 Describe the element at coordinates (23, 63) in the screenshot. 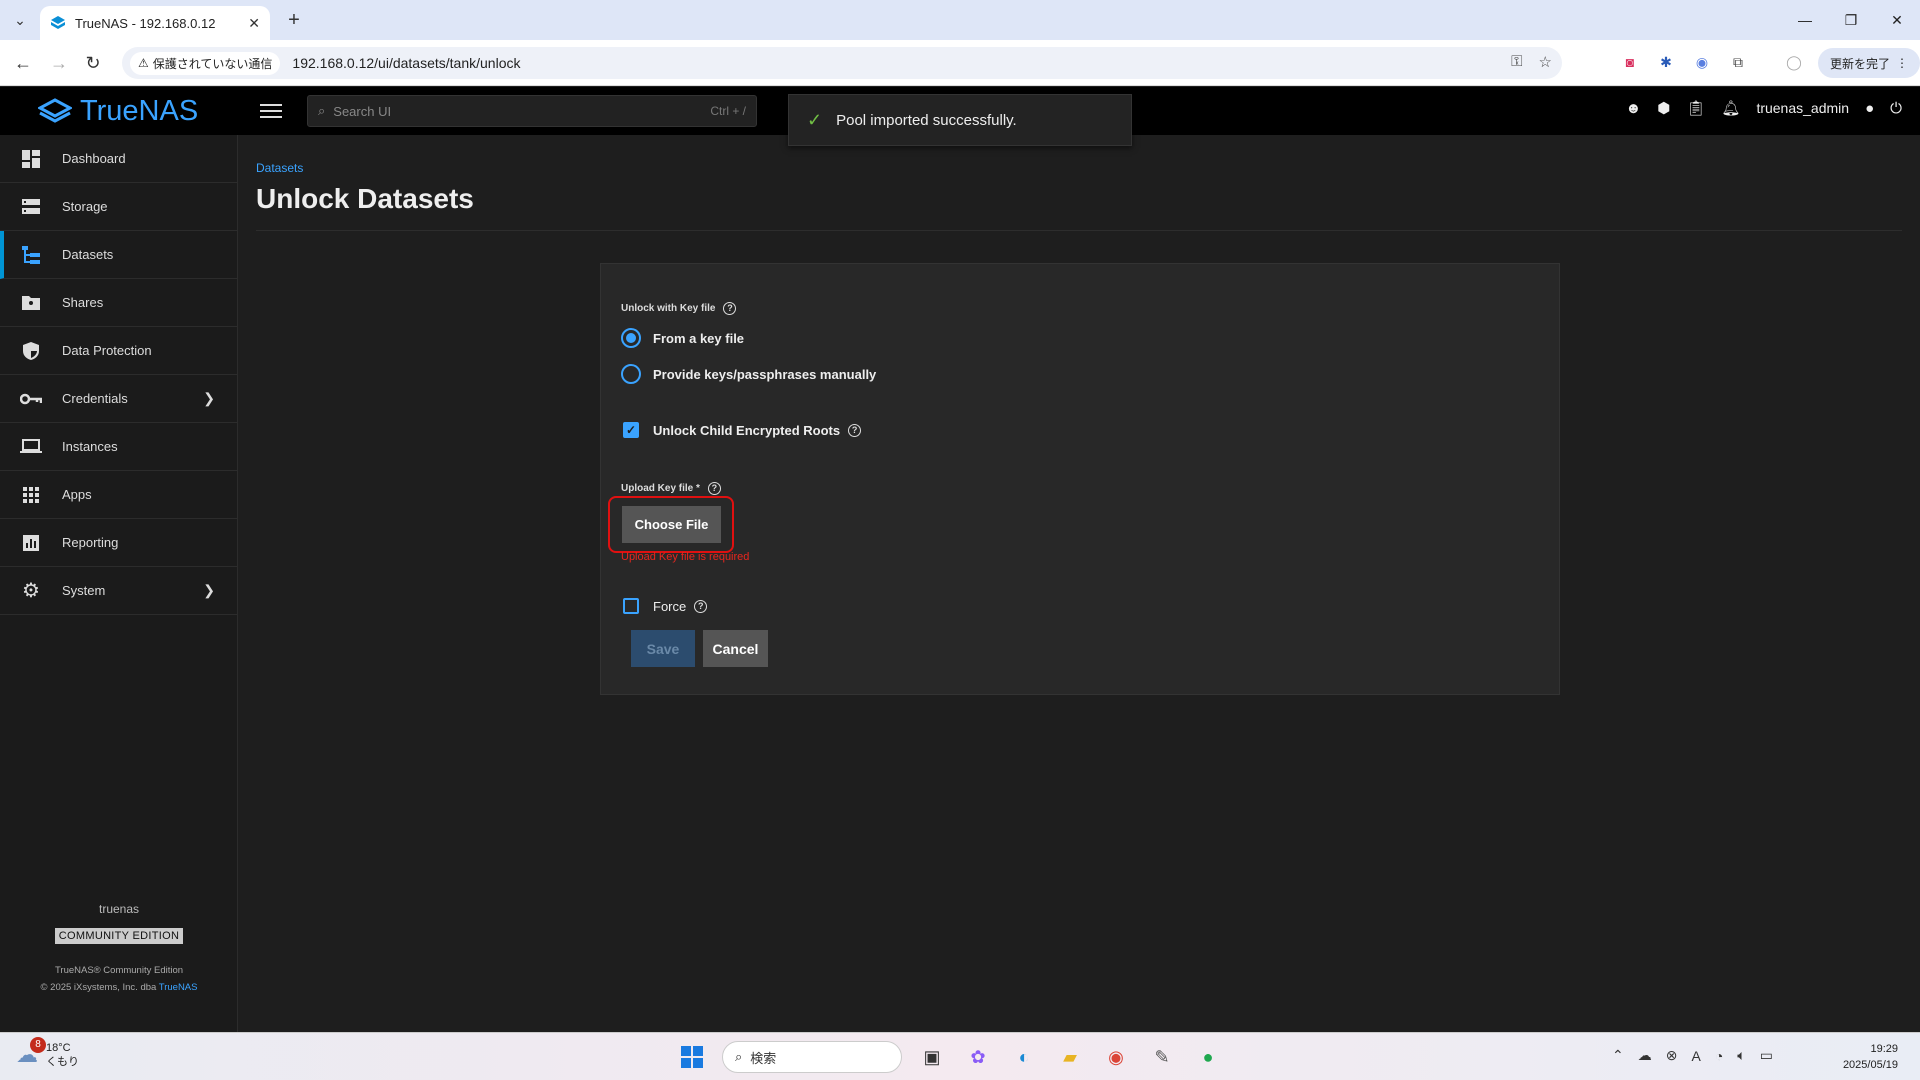

I see `back-button: ←` at that location.